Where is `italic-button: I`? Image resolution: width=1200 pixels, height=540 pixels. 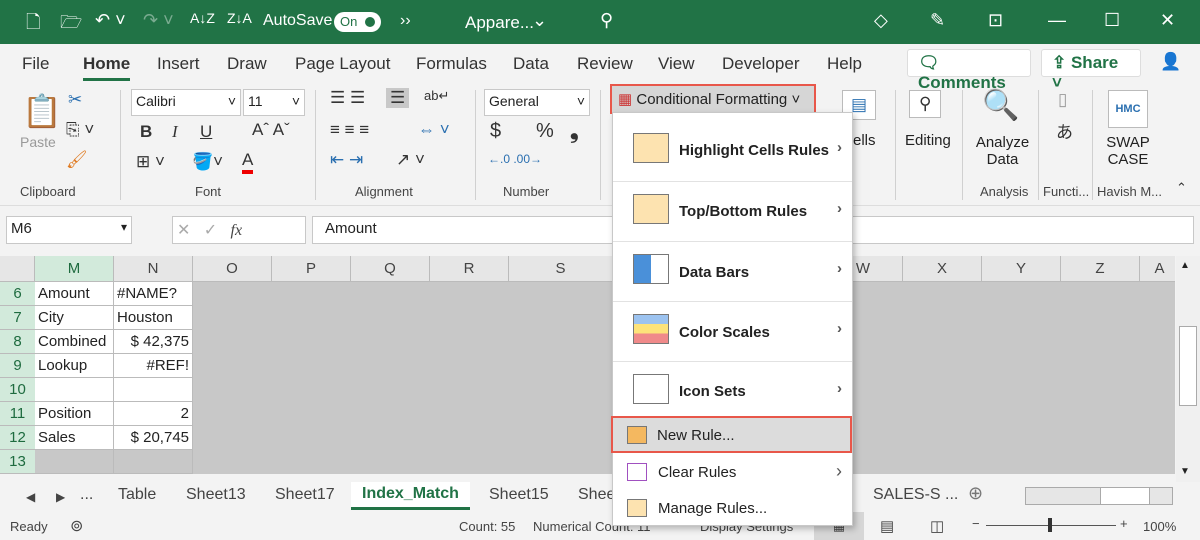
italic-button: I is located at coordinates (175, 132).